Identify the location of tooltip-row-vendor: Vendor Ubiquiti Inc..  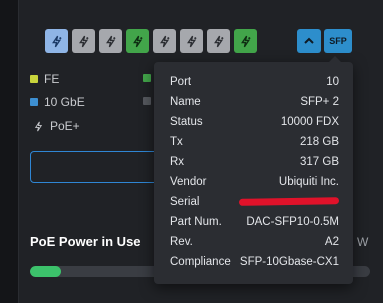
(254, 182).